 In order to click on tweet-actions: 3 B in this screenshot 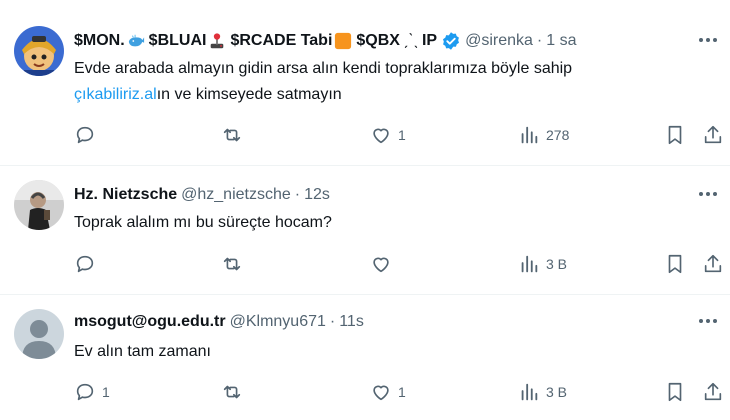, I will do `click(397, 264)`.